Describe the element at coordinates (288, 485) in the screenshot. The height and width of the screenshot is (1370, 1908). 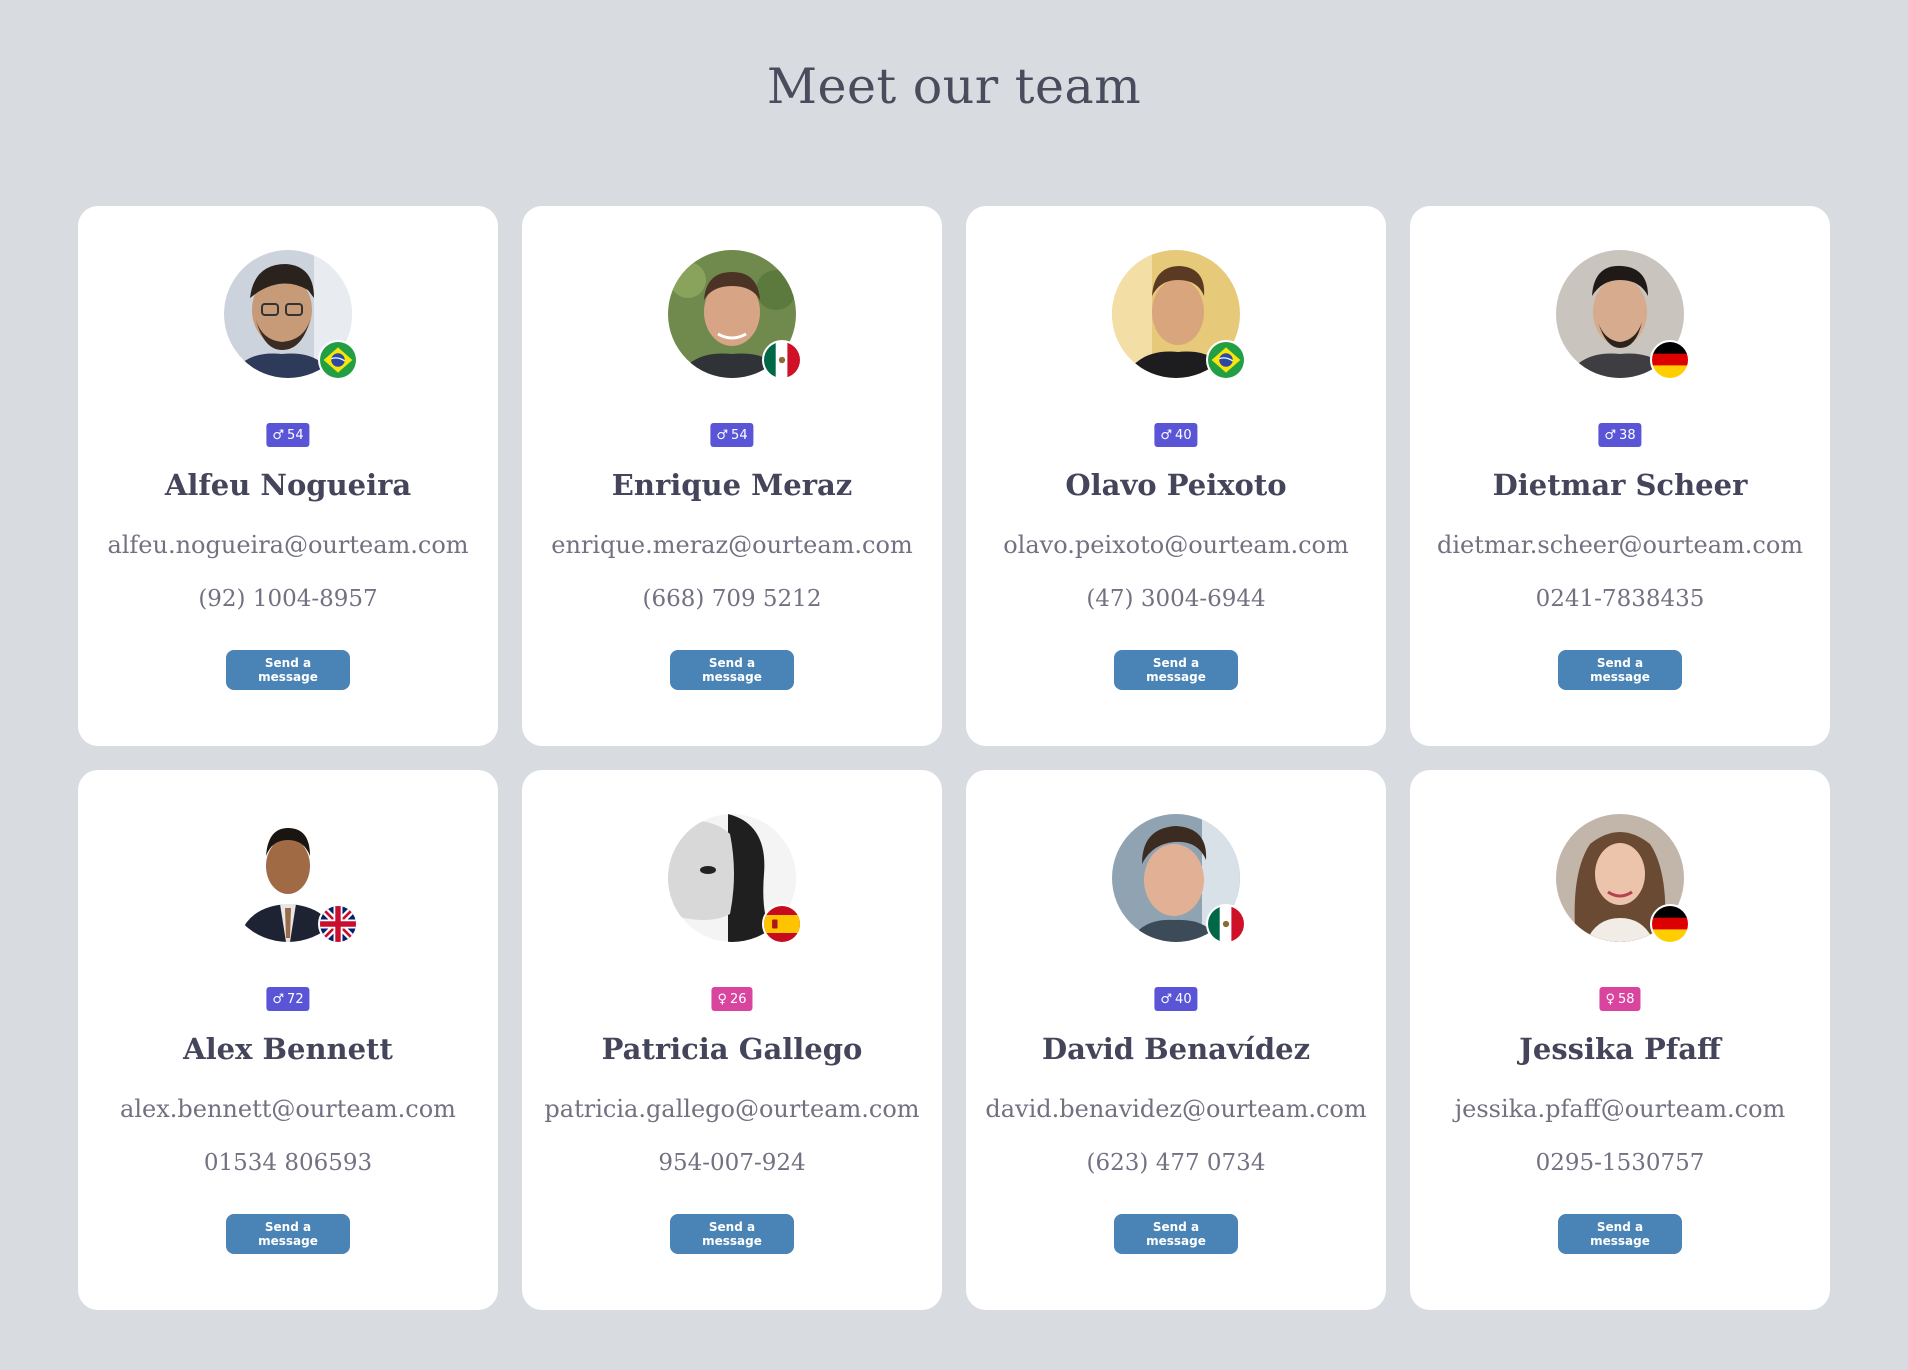
I see `member-name: Alfeu Nogueira` at that location.